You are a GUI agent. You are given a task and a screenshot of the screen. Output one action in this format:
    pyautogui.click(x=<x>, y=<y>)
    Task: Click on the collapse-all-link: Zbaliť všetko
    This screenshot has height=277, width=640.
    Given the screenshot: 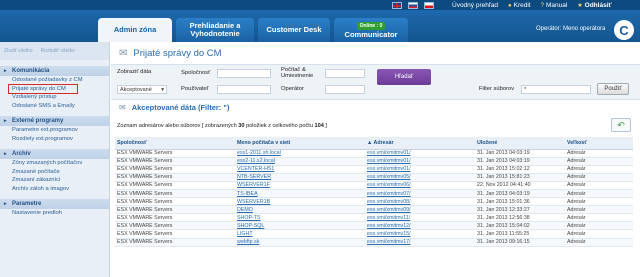 What is the action you would take?
    pyautogui.click(x=18, y=51)
    